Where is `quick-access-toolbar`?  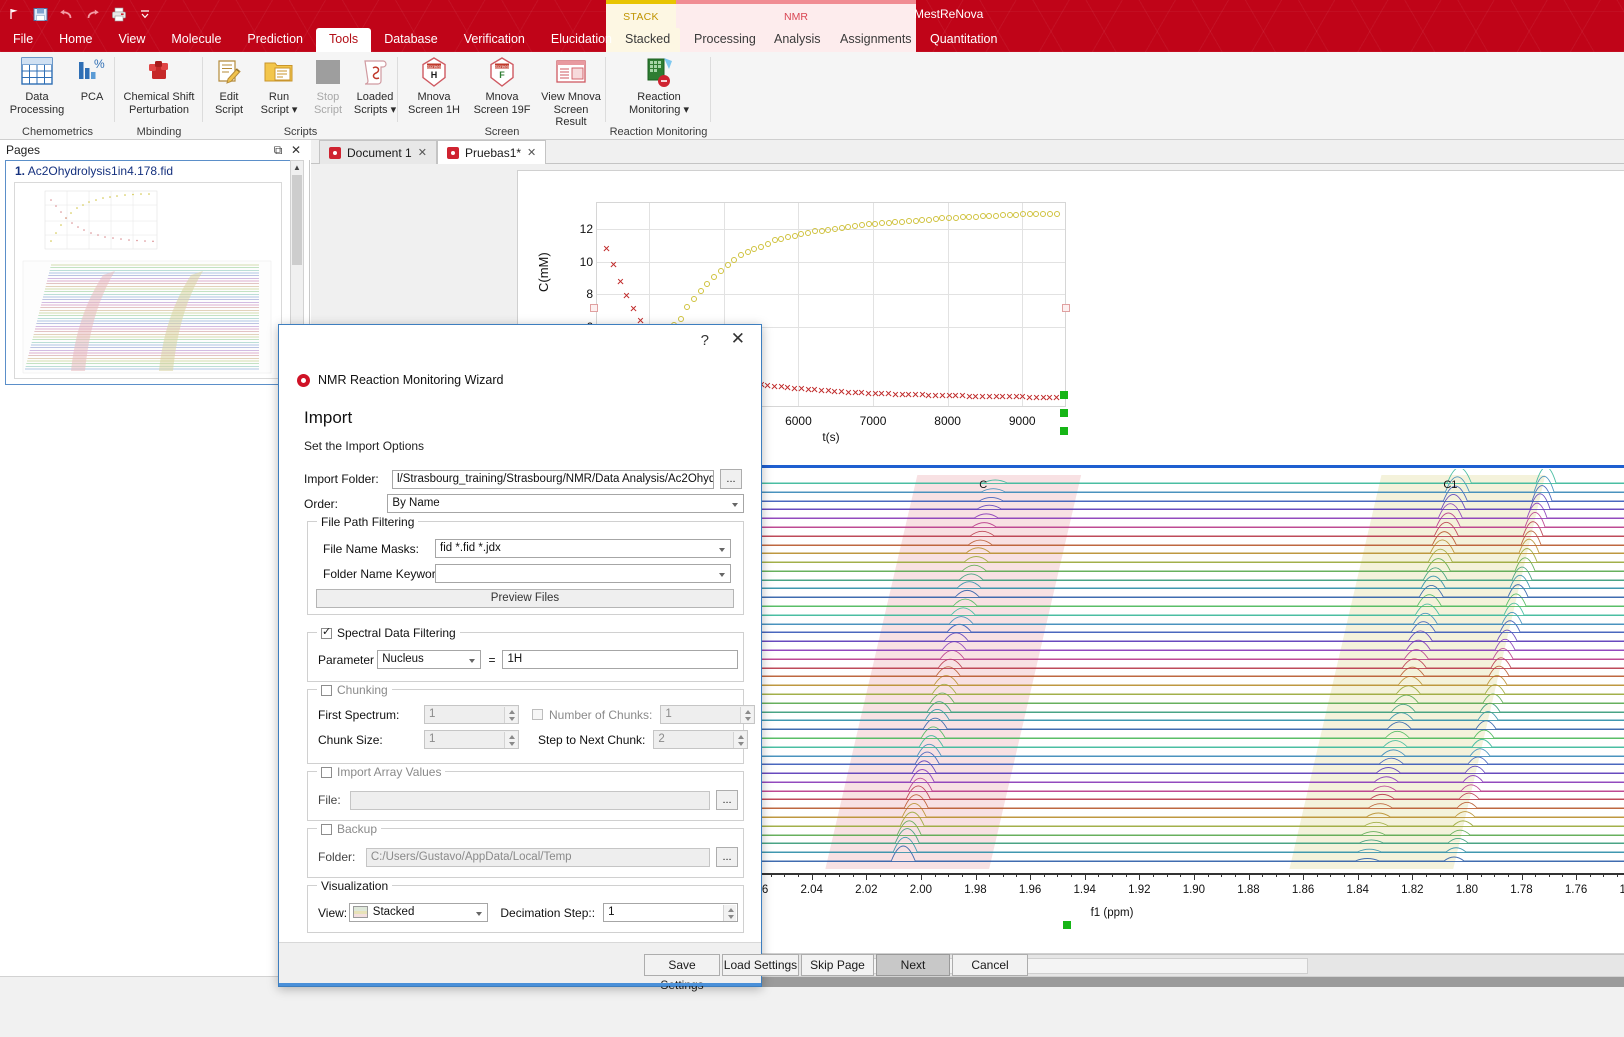 quick-access-toolbar is located at coordinates (79, 14).